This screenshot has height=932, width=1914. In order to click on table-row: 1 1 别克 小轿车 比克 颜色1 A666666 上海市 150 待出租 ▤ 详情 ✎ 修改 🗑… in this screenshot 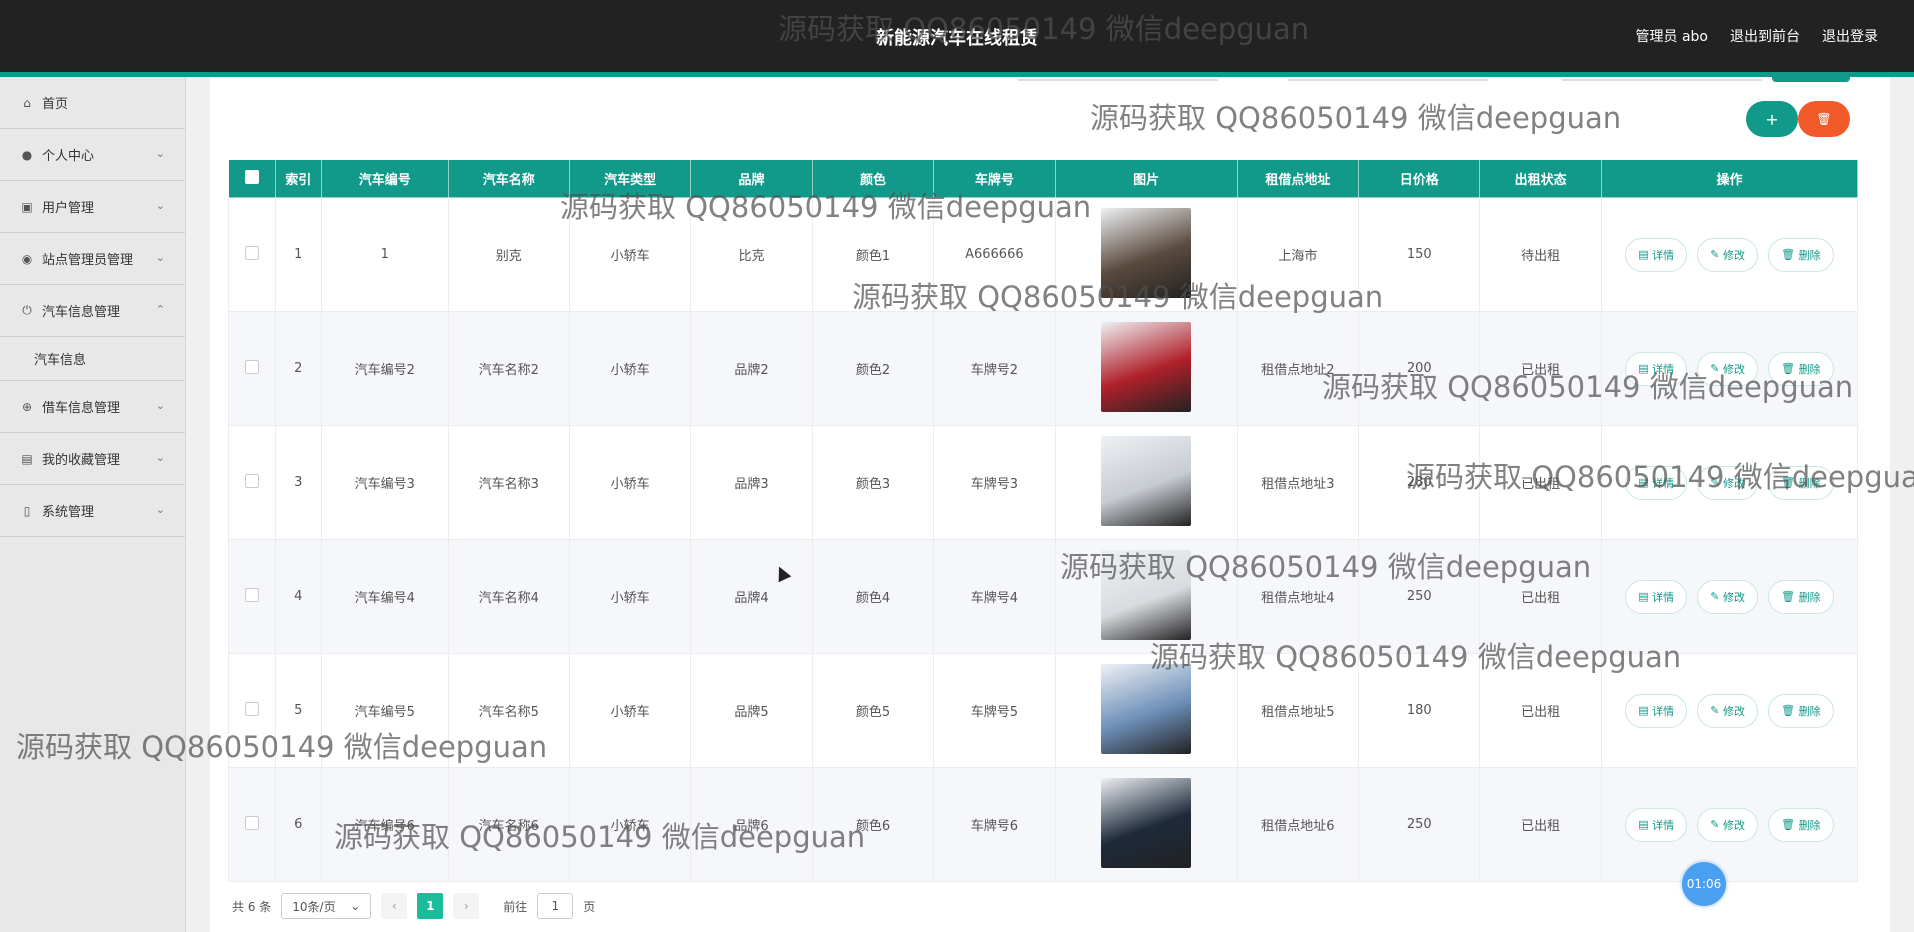, I will do `click(1043, 254)`.